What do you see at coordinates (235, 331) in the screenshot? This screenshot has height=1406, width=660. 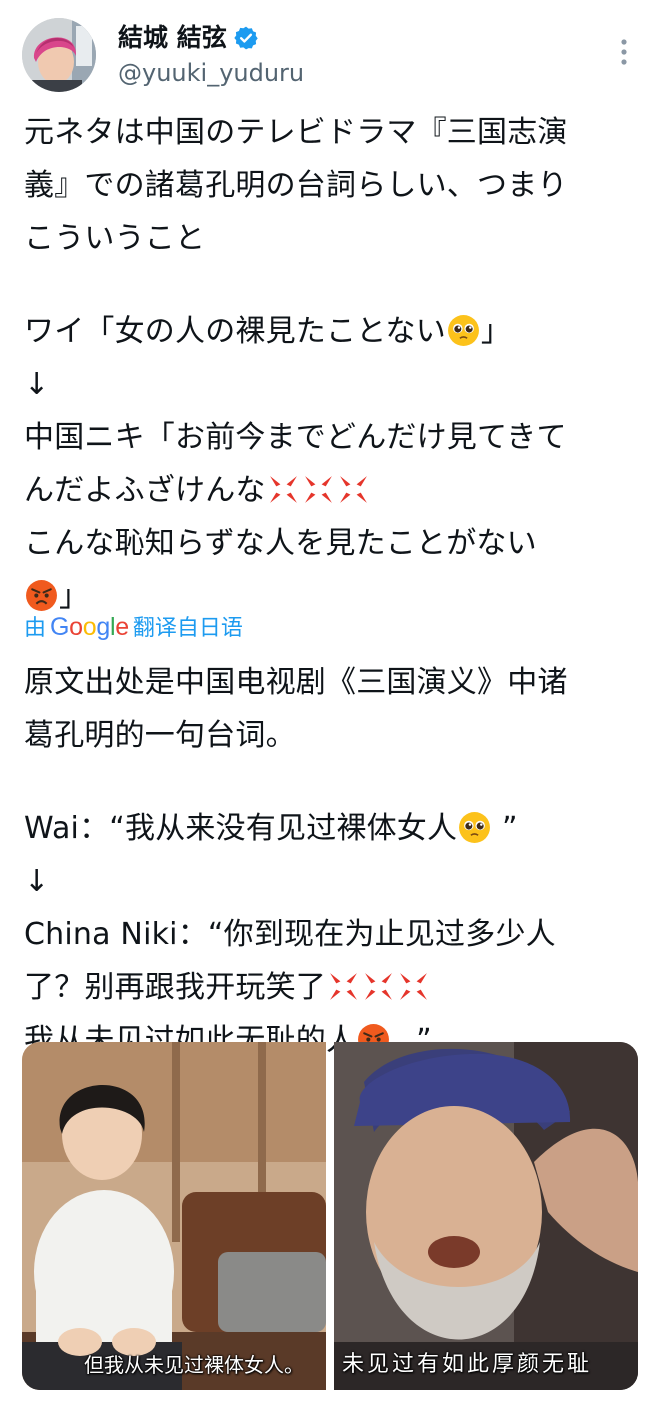 I see `tweet-text-segment: ワイ「女の人の裸見たことない` at bounding box center [235, 331].